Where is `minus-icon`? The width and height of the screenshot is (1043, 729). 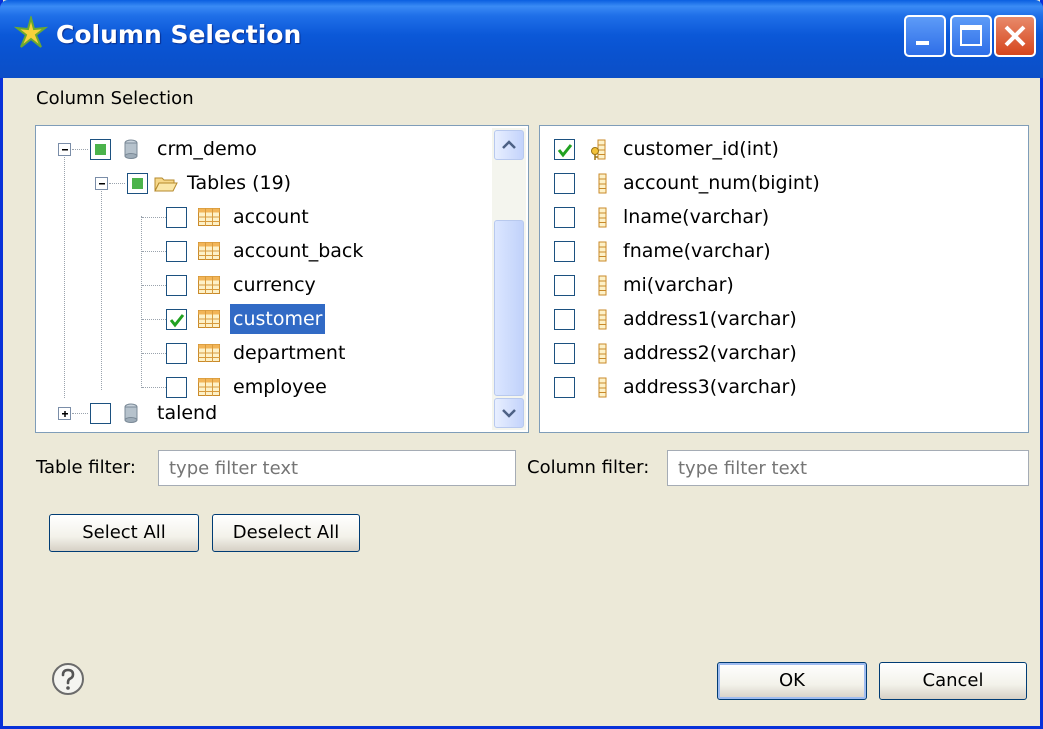 minus-icon is located at coordinates (102, 184).